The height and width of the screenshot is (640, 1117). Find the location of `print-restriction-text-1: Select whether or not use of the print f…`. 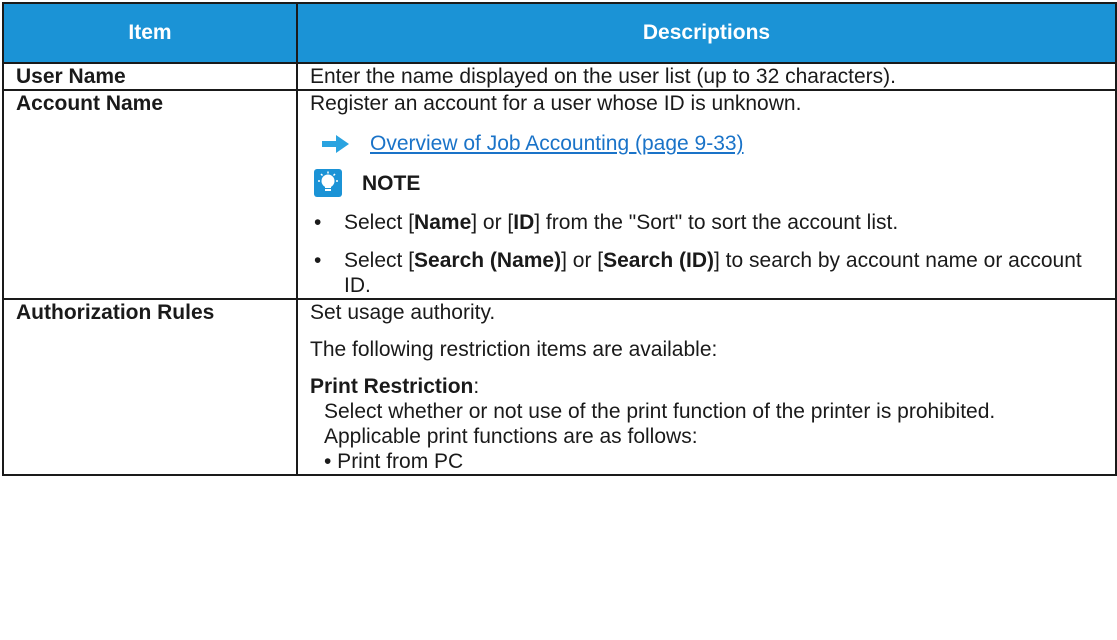

print-restriction-text-1: Select whether or not use of the print f… is located at coordinates (660, 411).